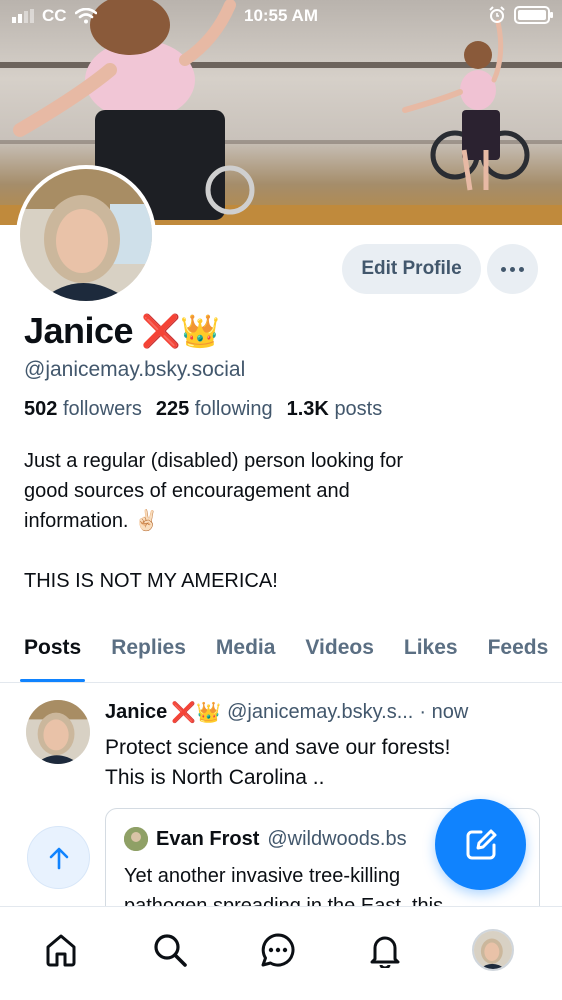  I want to click on post-avatar-photo, so click(58, 732).